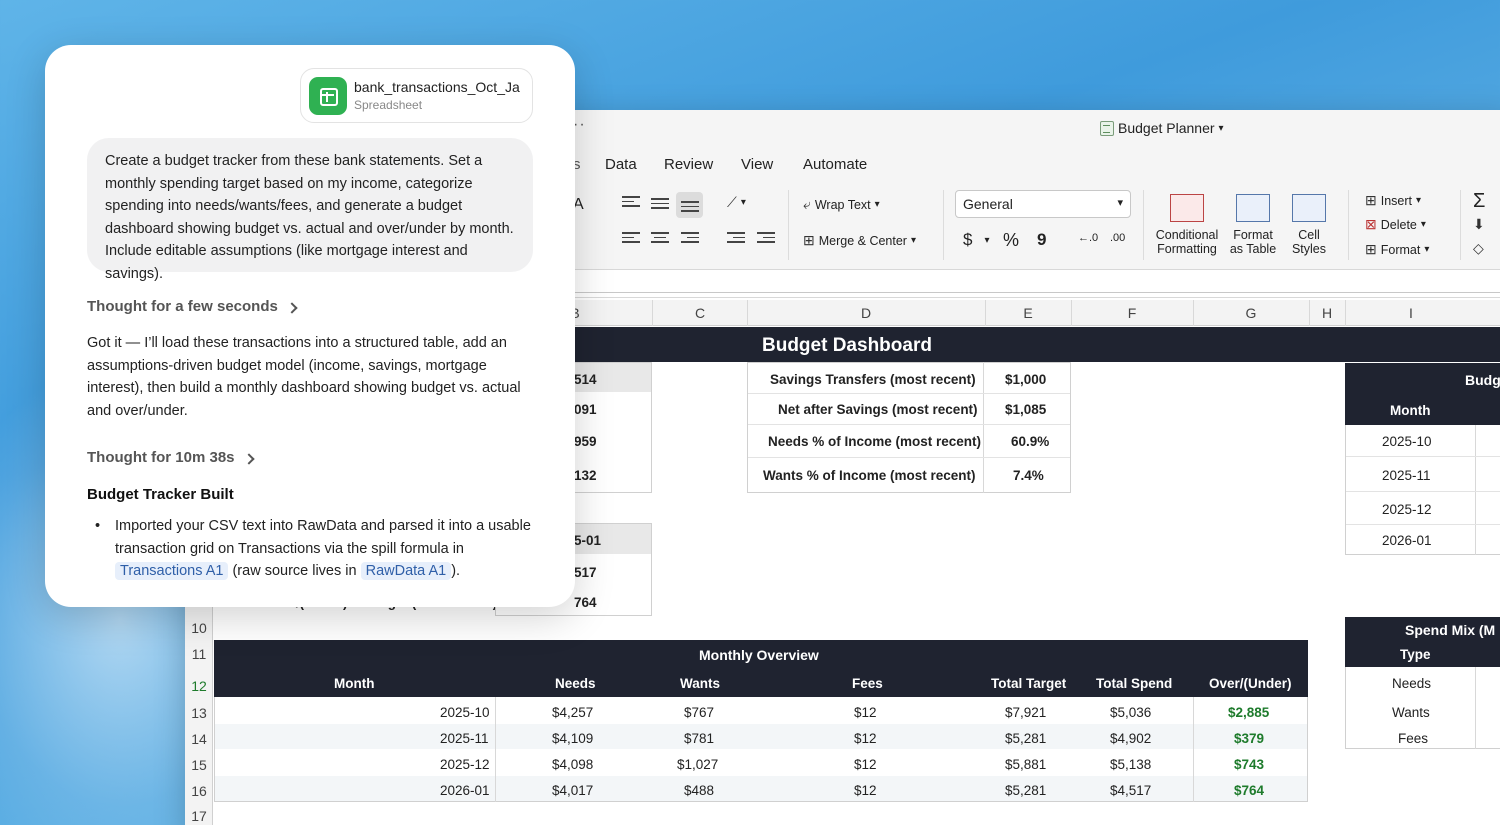 The height and width of the screenshot is (825, 1500). What do you see at coordinates (572, 764) in the screenshot?
I see `cell-needs: $4,098` at bounding box center [572, 764].